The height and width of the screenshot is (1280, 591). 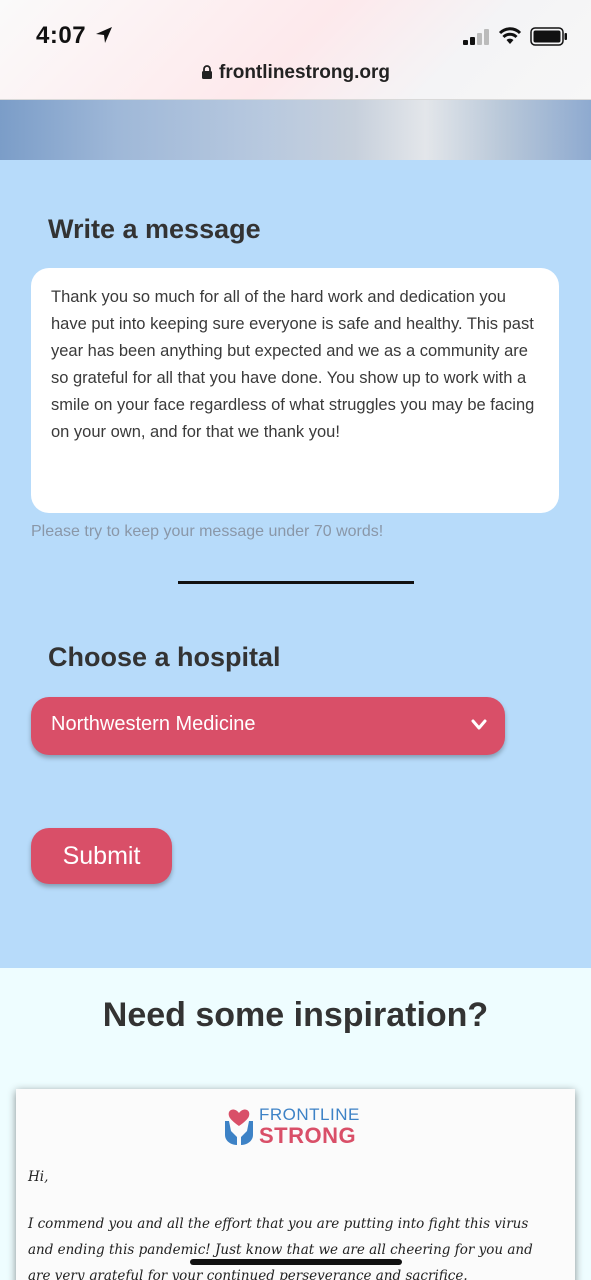 What do you see at coordinates (510, 35) in the screenshot?
I see `wifi-icon` at bounding box center [510, 35].